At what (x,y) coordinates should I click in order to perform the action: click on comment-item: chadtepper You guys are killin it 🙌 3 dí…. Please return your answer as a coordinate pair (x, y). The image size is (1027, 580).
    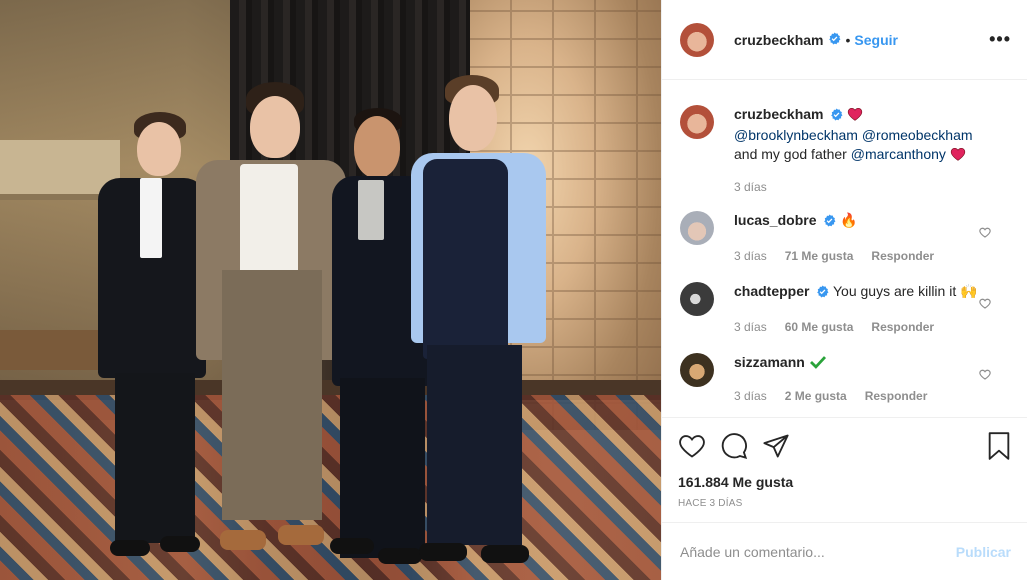
    Looking at the image, I should click on (845, 309).